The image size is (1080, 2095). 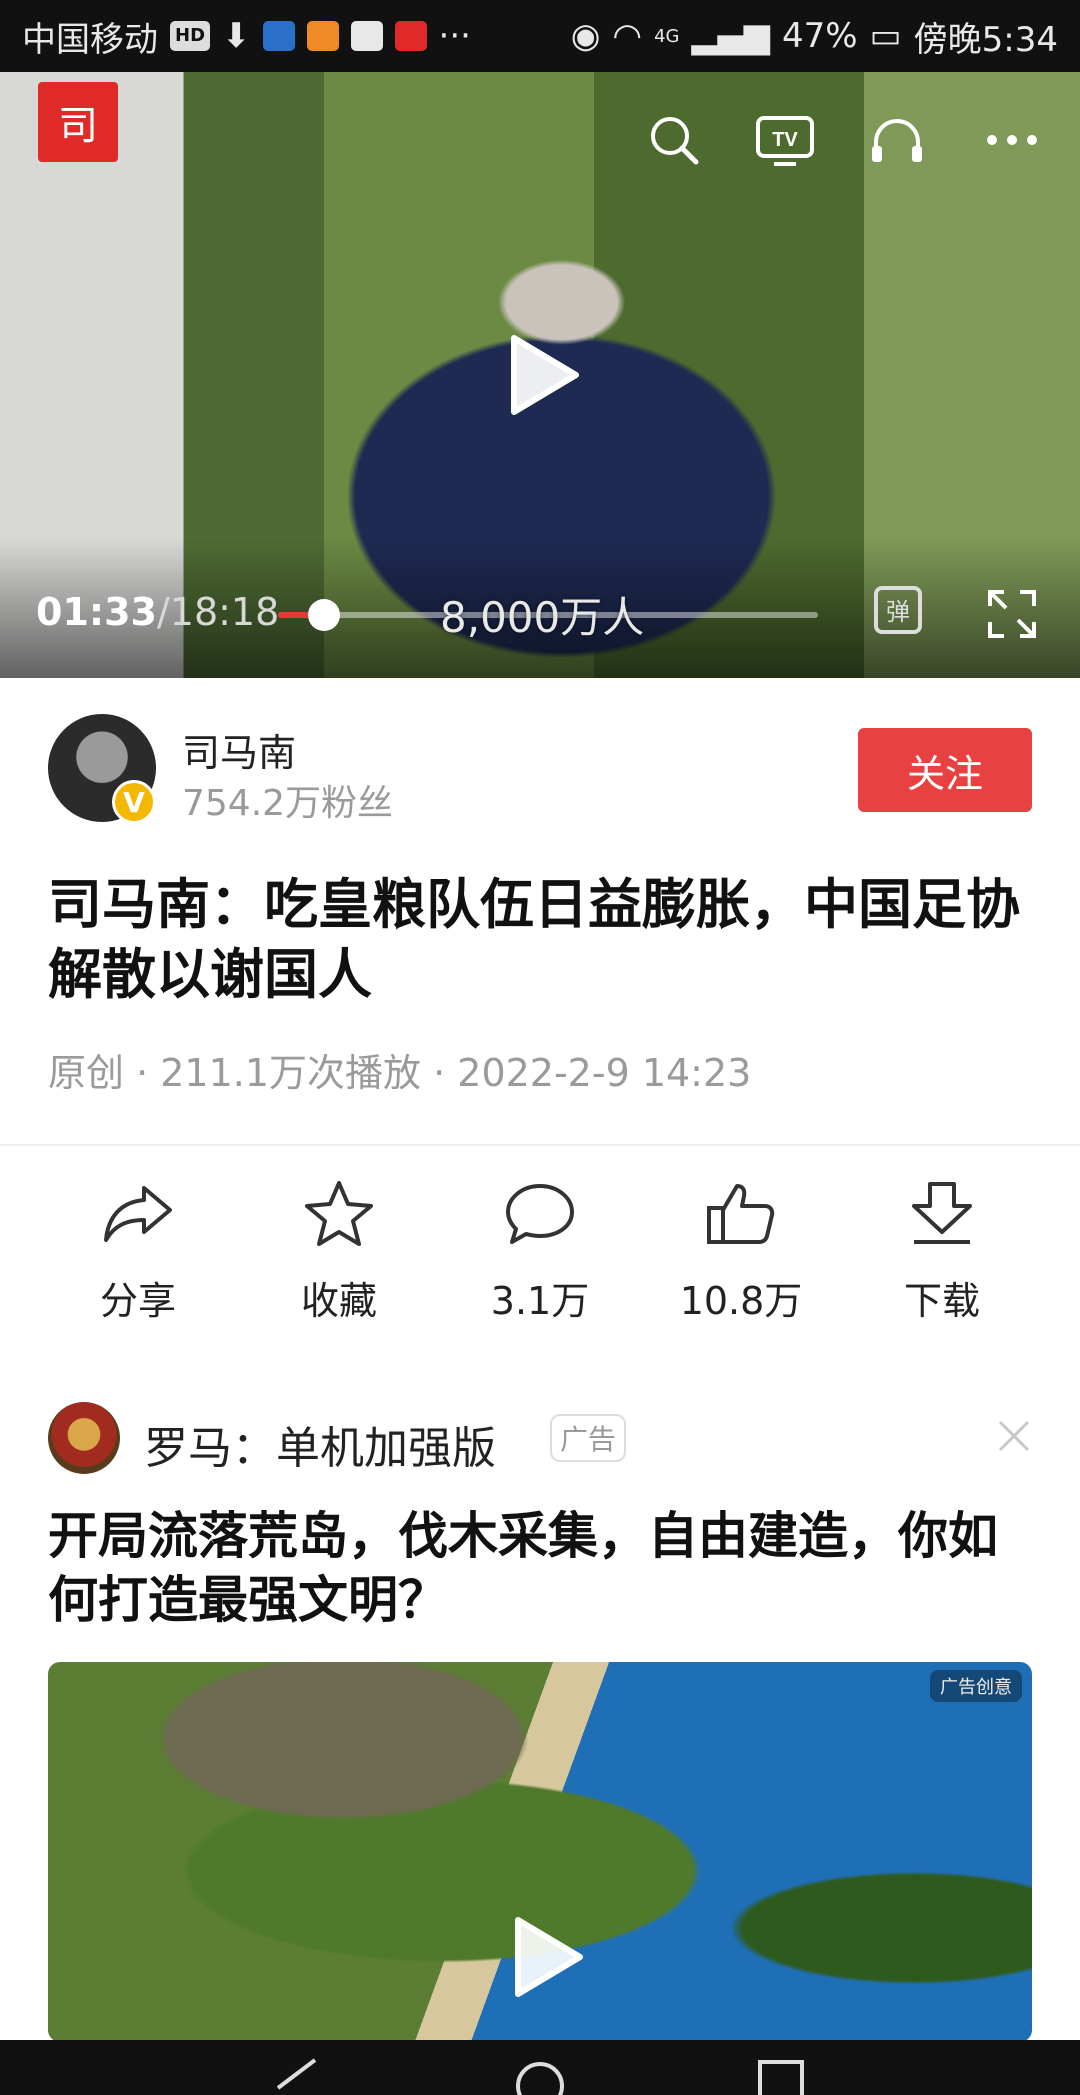 What do you see at coordinates (540, 1145) in the screenshot?
I see `divider` at bounding box center [540, 1145].